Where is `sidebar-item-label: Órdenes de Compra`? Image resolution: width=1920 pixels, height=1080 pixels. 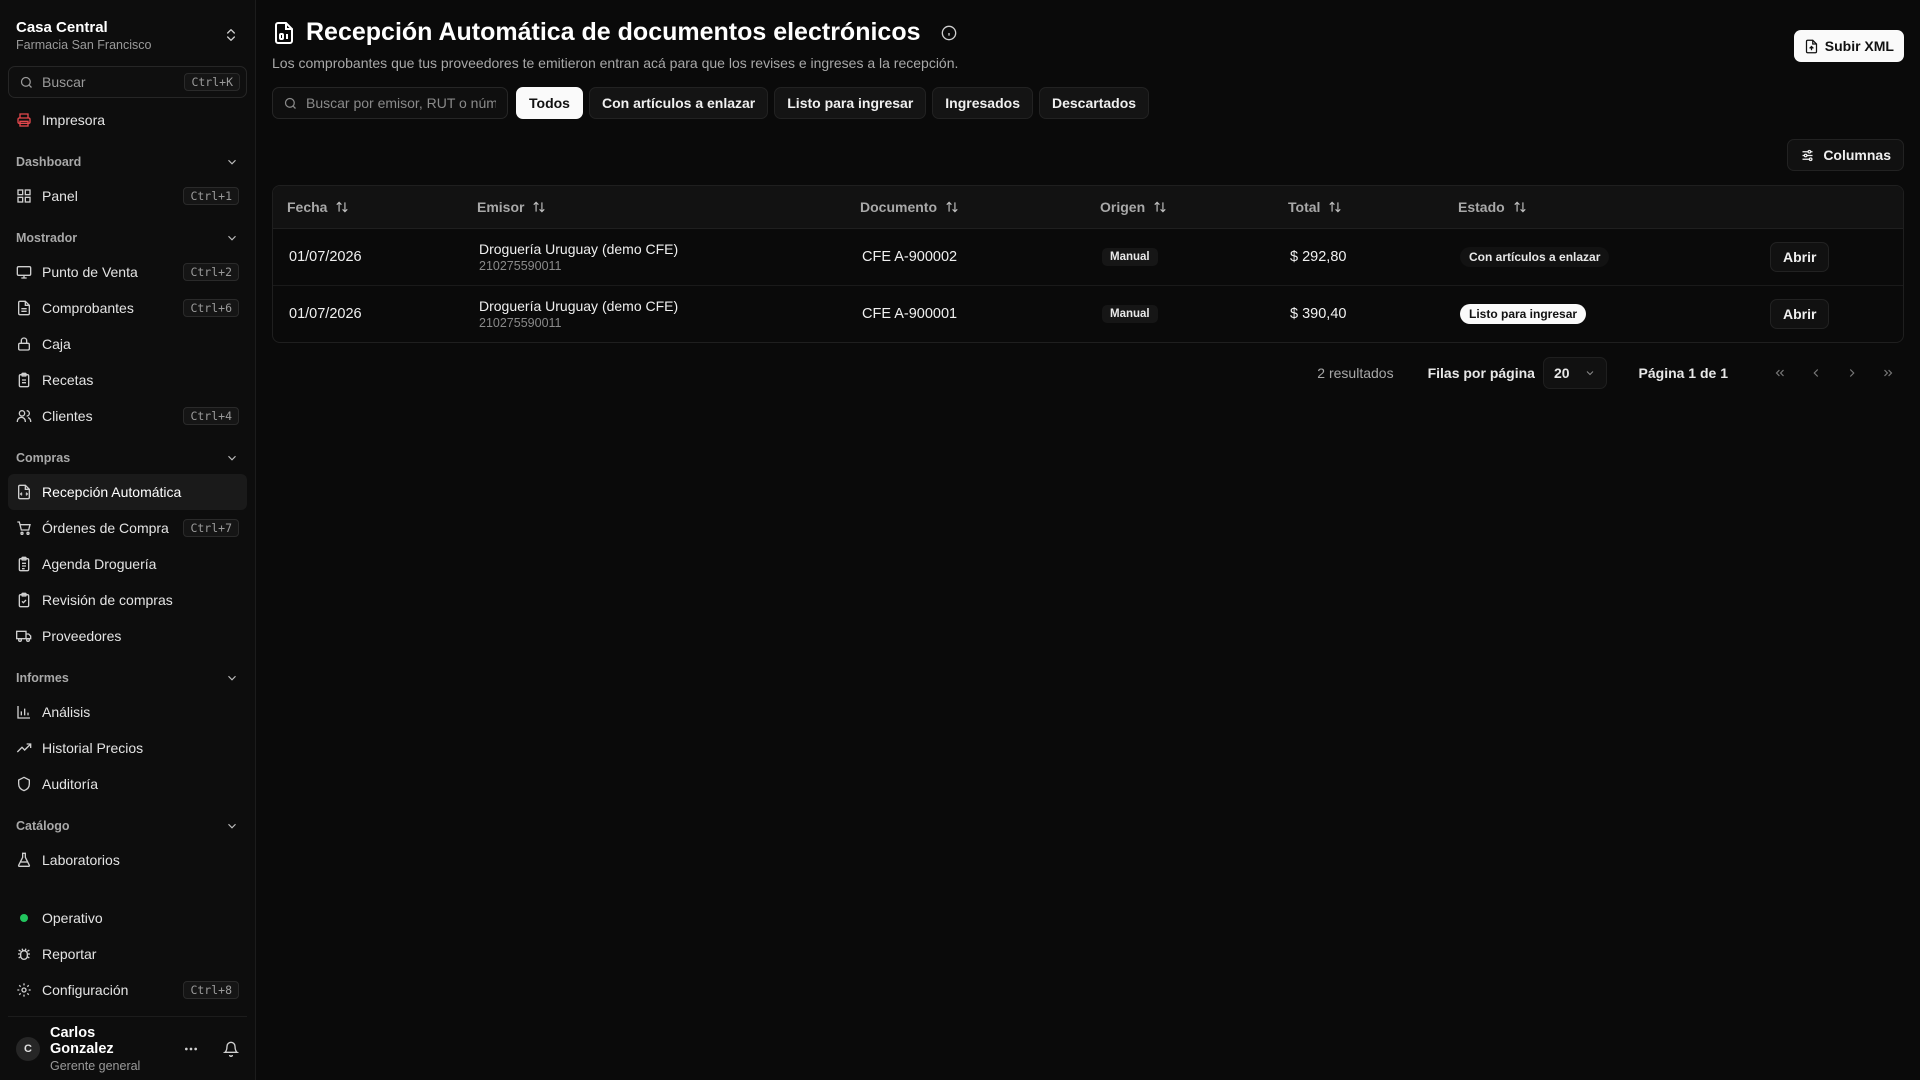
sidebar-item-label: Órdenes de Compra is located at coordinates (105, 528).